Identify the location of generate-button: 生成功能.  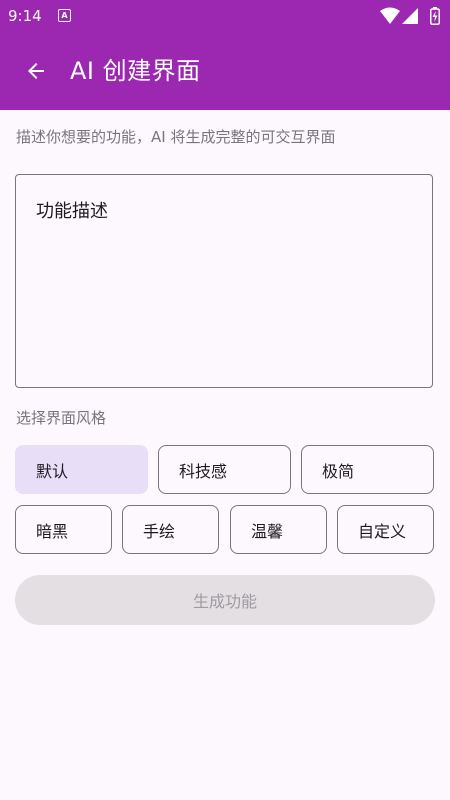
(225, 600).